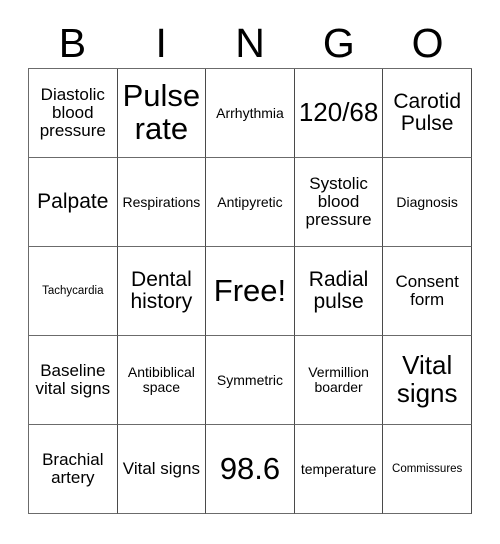 This screenshot has height=544, width=500. I want to click on bingo-cell-label: Antipyretic, so click(250, 201).